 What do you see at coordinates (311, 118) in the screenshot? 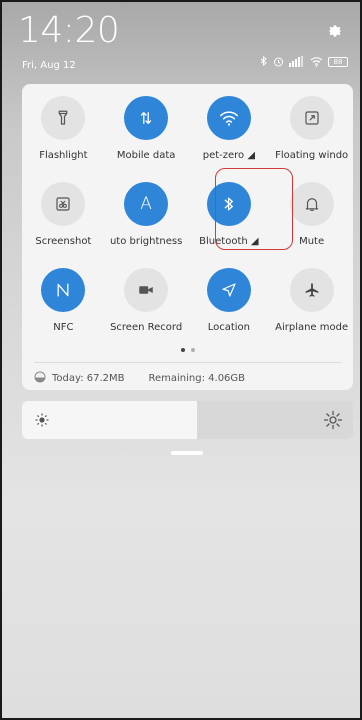
I see `floating-window-icon` at bounding box center [311, 118].